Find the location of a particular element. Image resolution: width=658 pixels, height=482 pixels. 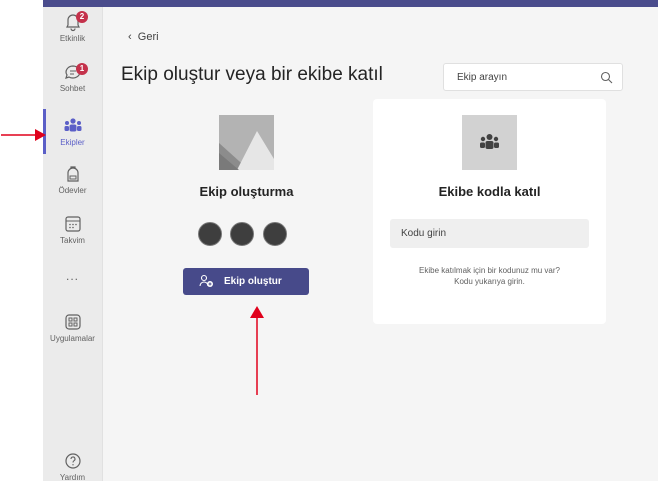

team-code-input: Kodu girin is located at coordinates (489, 233).